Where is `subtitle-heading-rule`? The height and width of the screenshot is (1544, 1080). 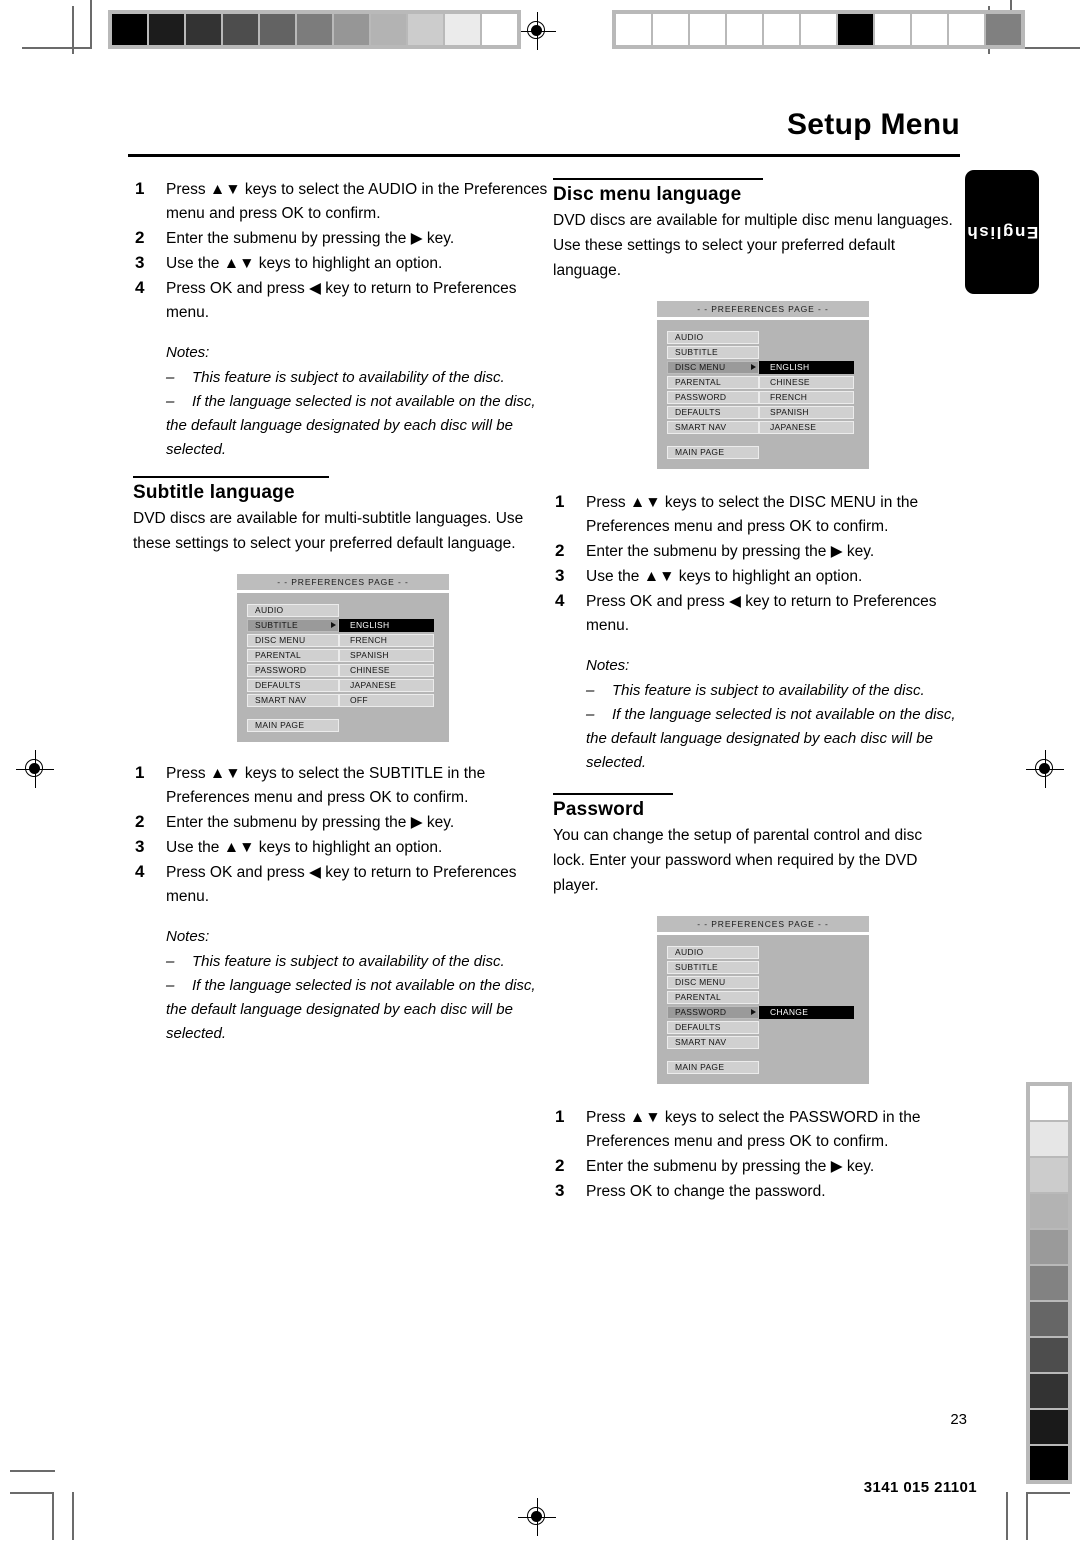
subtitle-heading-rule is located at coordinates (231, 477).